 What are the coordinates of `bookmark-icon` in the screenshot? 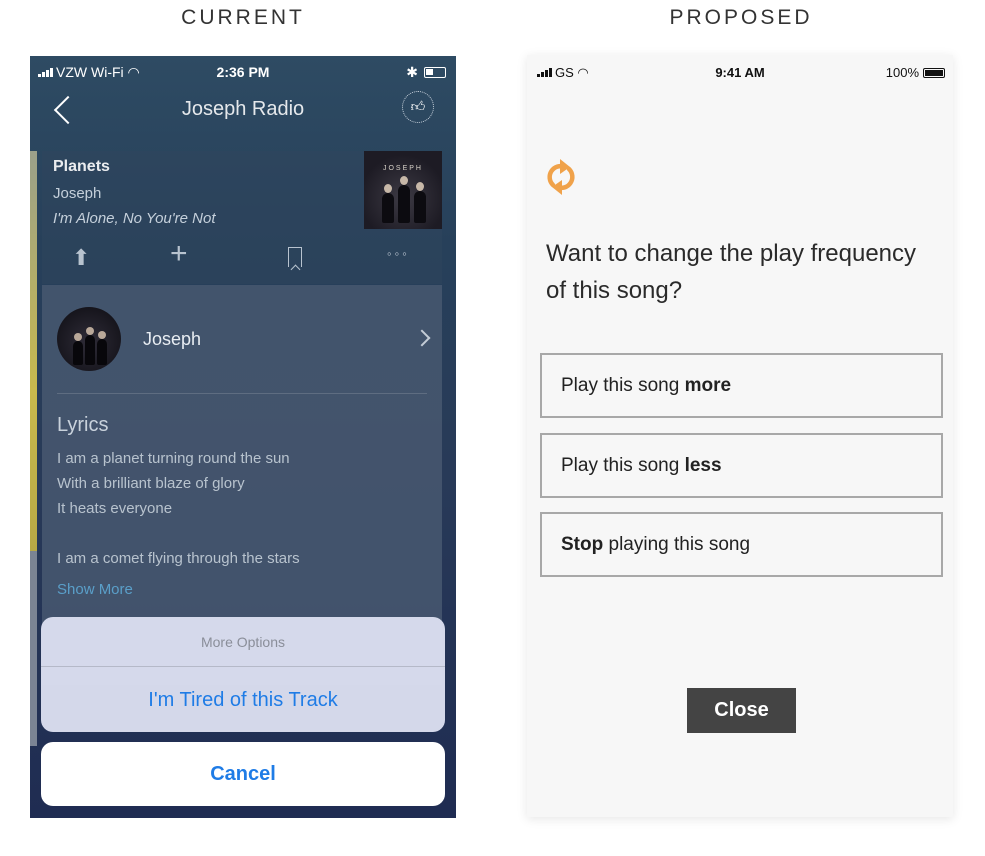 It's located at (295, 257).